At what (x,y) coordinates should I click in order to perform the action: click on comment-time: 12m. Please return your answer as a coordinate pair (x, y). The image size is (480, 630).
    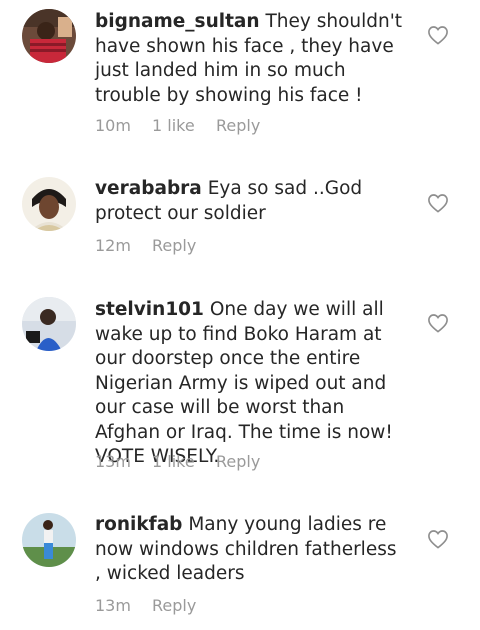
    Looking at the image, I should click on (113, 245).